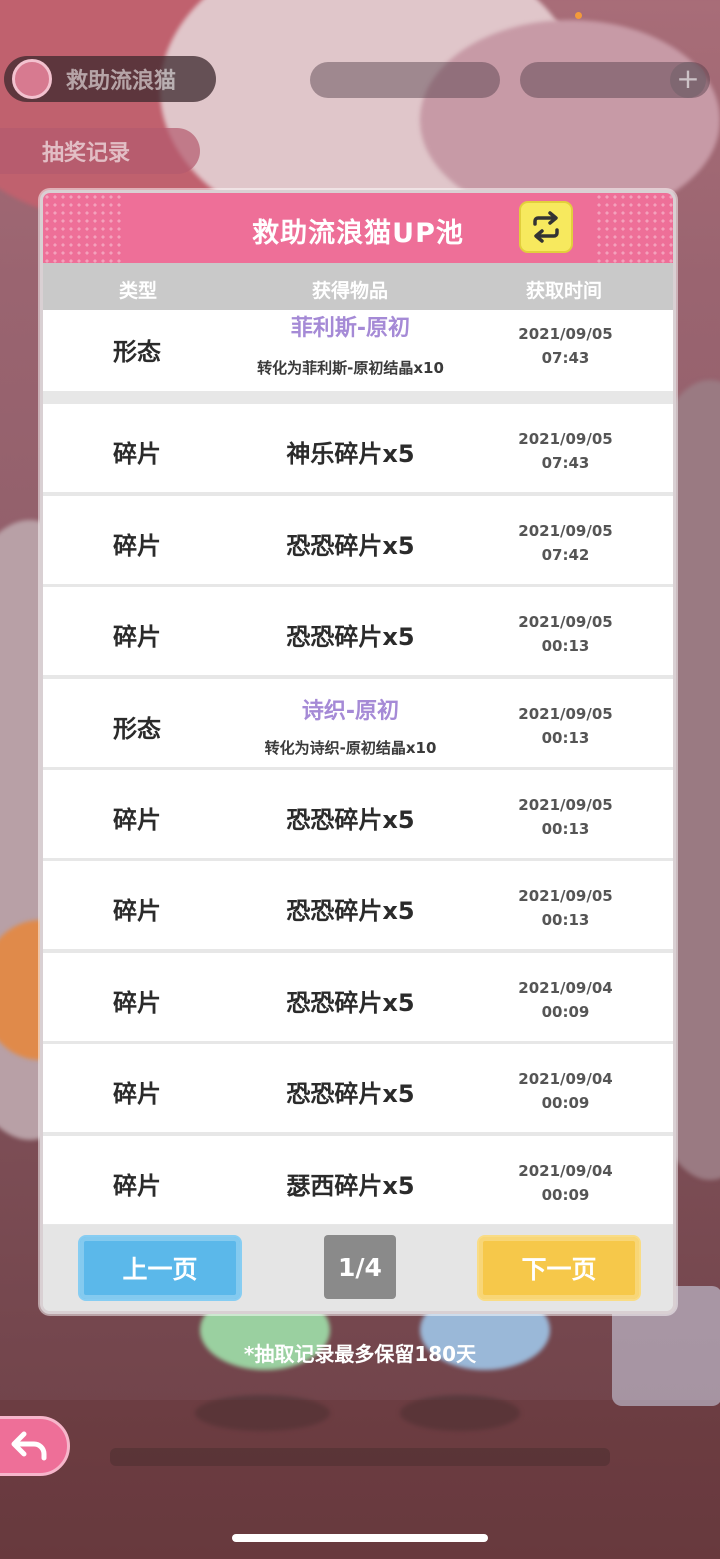 This screenshot has width=720, height=1559. I want to click on add-currency-icon: +, so click(688, 80).